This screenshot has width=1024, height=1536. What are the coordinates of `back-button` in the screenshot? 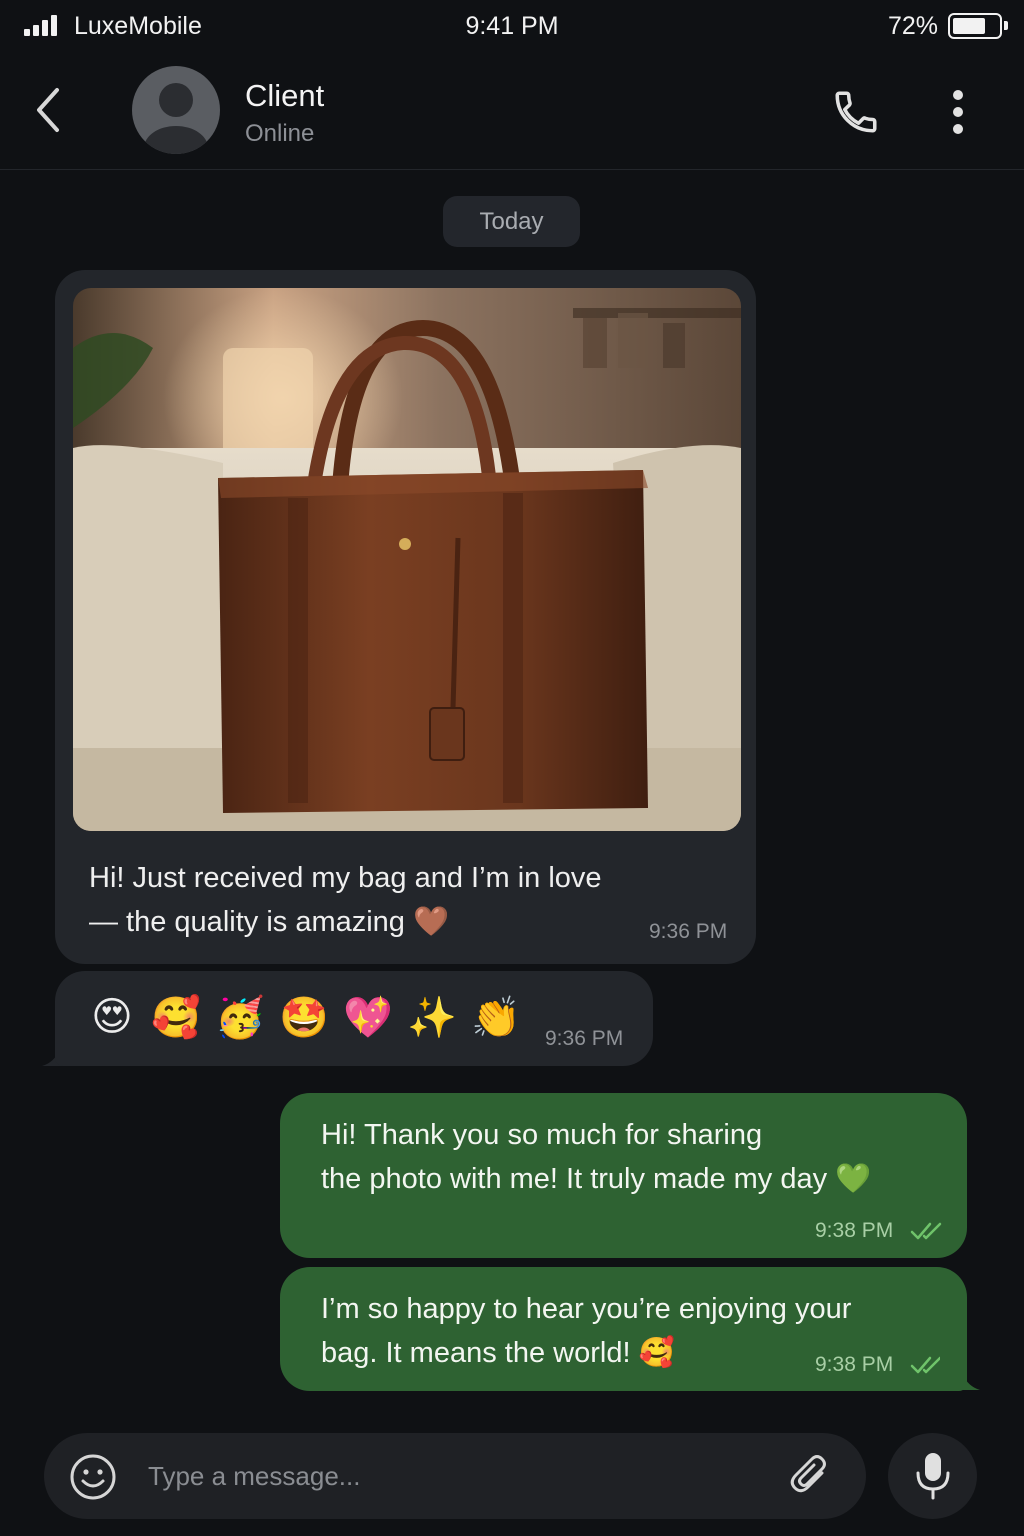 It's located at (48, 110).